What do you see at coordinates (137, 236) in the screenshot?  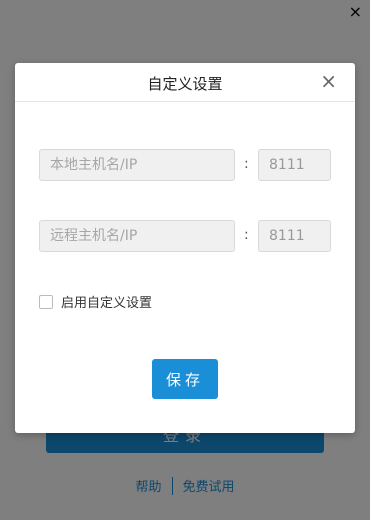 I see `remote-host-input` at bounding box center [137, 236].